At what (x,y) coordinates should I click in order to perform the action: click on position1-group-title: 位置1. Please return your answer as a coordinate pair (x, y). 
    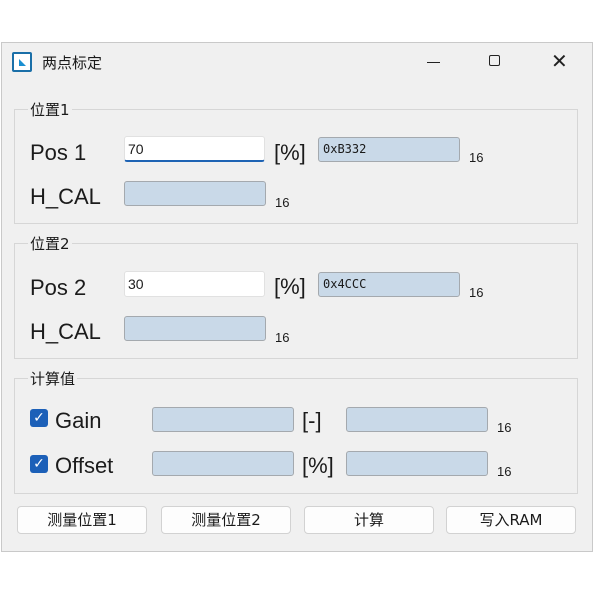
    Looking at the image, I should click on (50, 109).